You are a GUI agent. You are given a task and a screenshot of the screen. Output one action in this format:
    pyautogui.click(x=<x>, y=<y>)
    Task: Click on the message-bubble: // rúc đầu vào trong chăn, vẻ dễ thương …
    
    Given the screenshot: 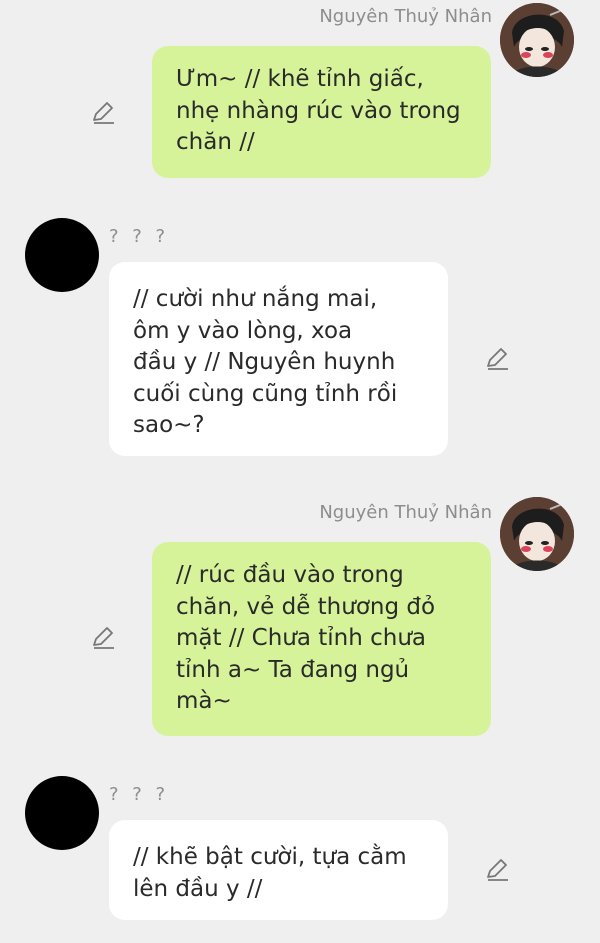 What is the action you would take?
    pyautogui.click(x=321, y=639)
    